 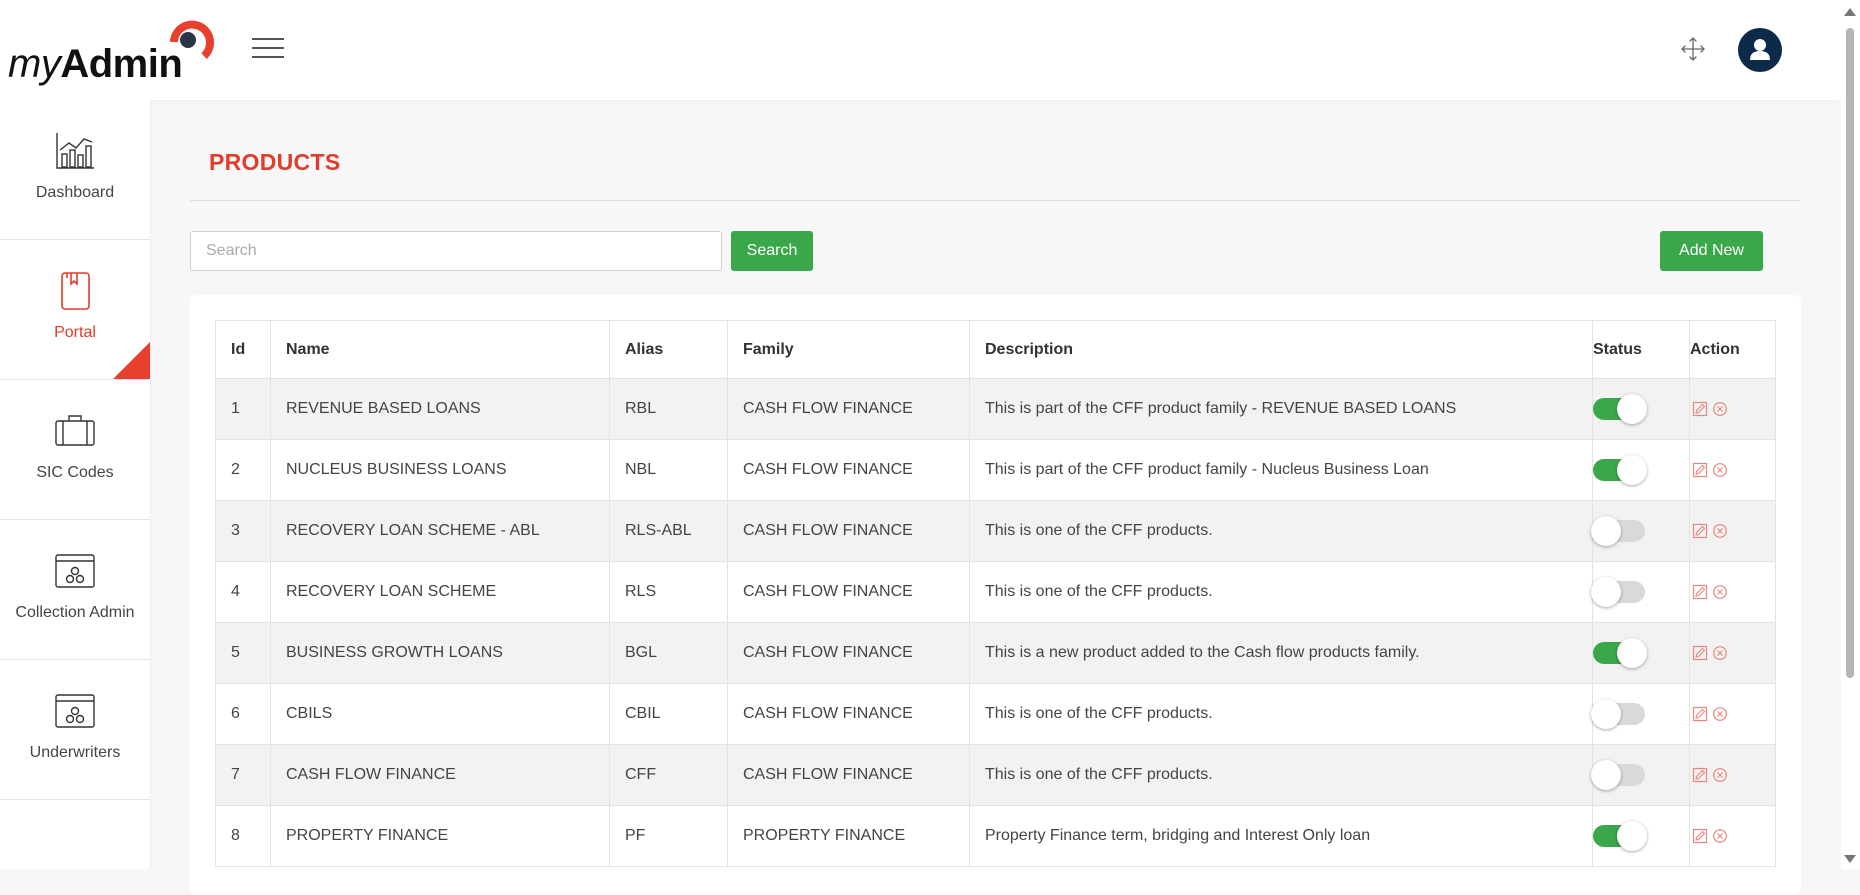 What do you see at coordinates (995, 200) in the screenshot?
I see `divider` at bounding box center [995, 200].